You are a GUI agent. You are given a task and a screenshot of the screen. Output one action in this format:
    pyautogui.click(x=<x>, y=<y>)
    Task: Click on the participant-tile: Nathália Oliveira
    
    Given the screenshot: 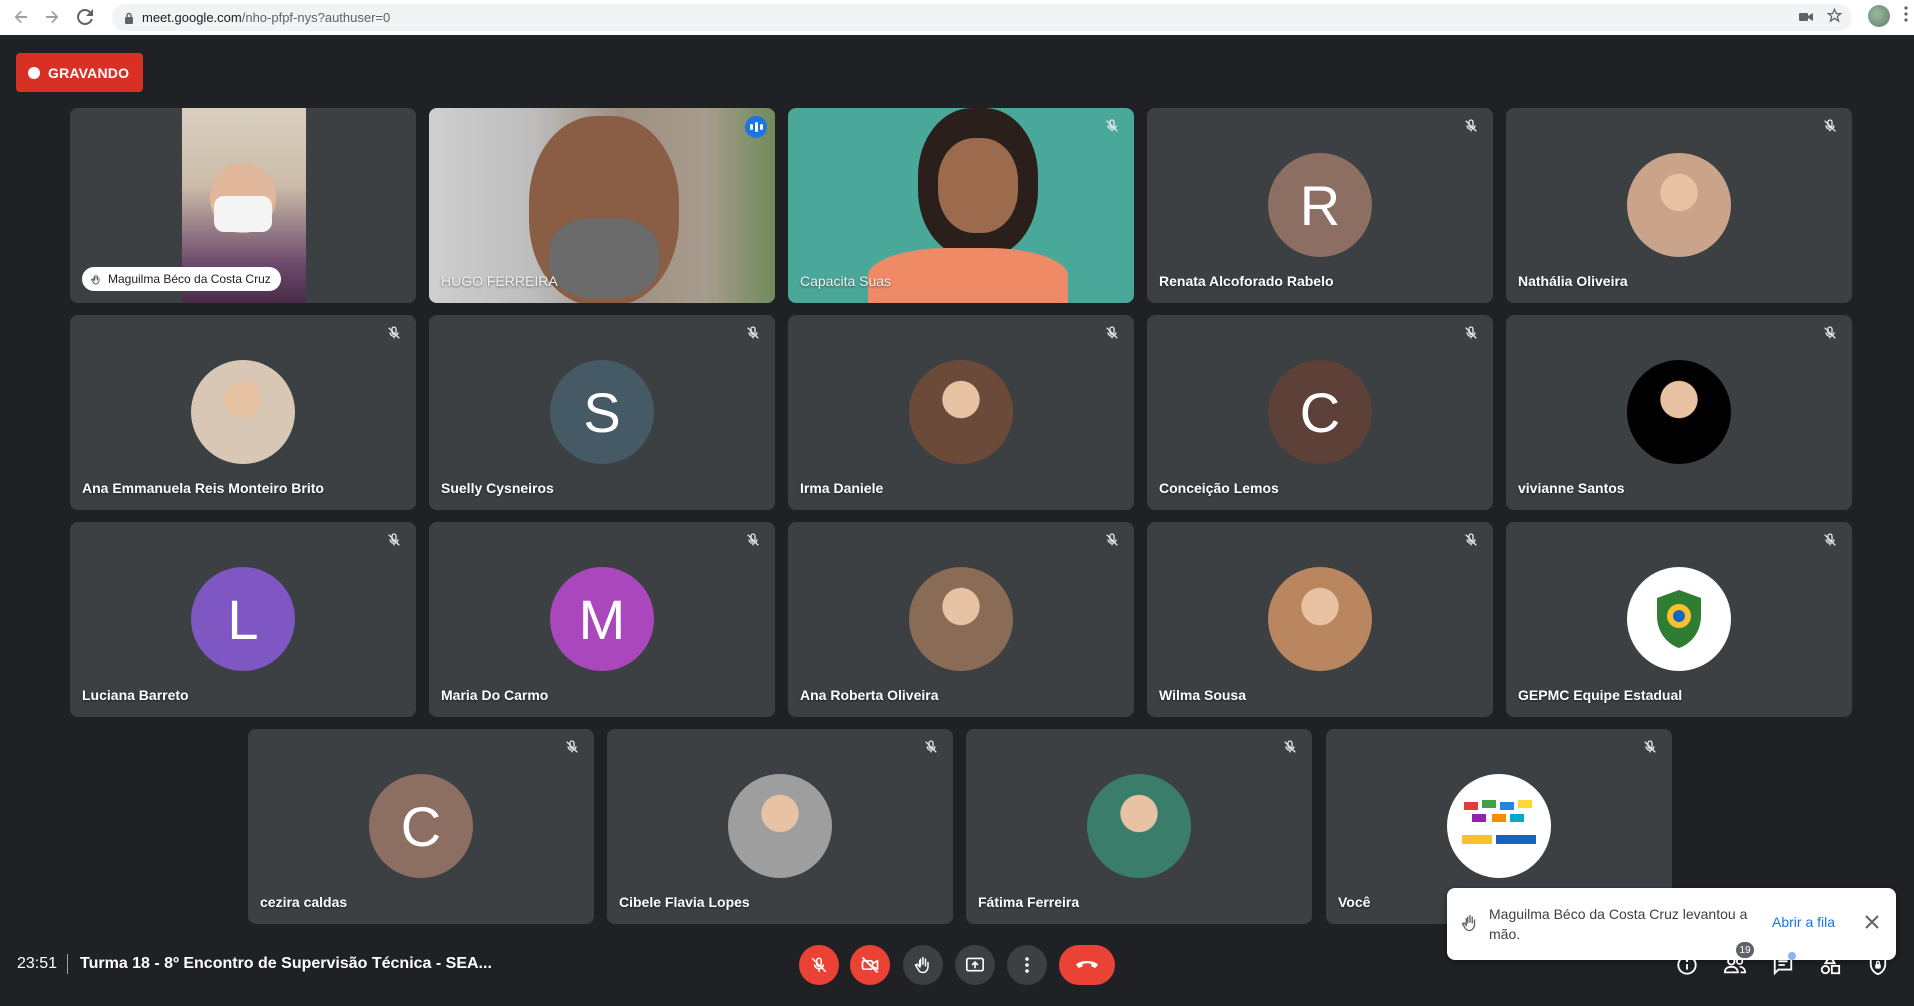 What is the action you would take?
    pyautogui.click(x=1679, y=205)
    